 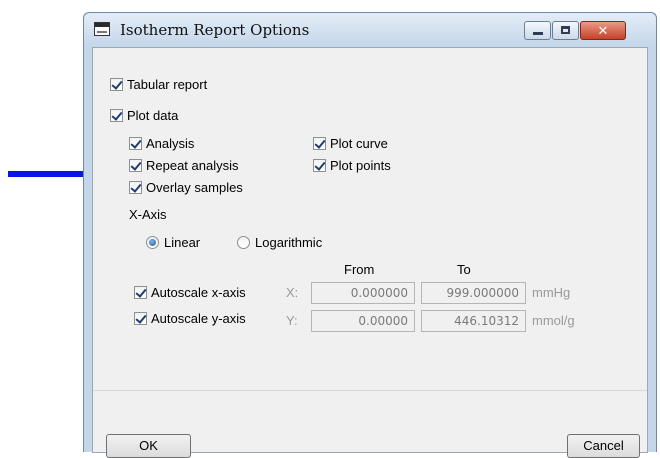 What do you see at coordinates (360, 165) in the screenshot?
I see `plot-points-label: Plot points` at bounding box center [360, 165].